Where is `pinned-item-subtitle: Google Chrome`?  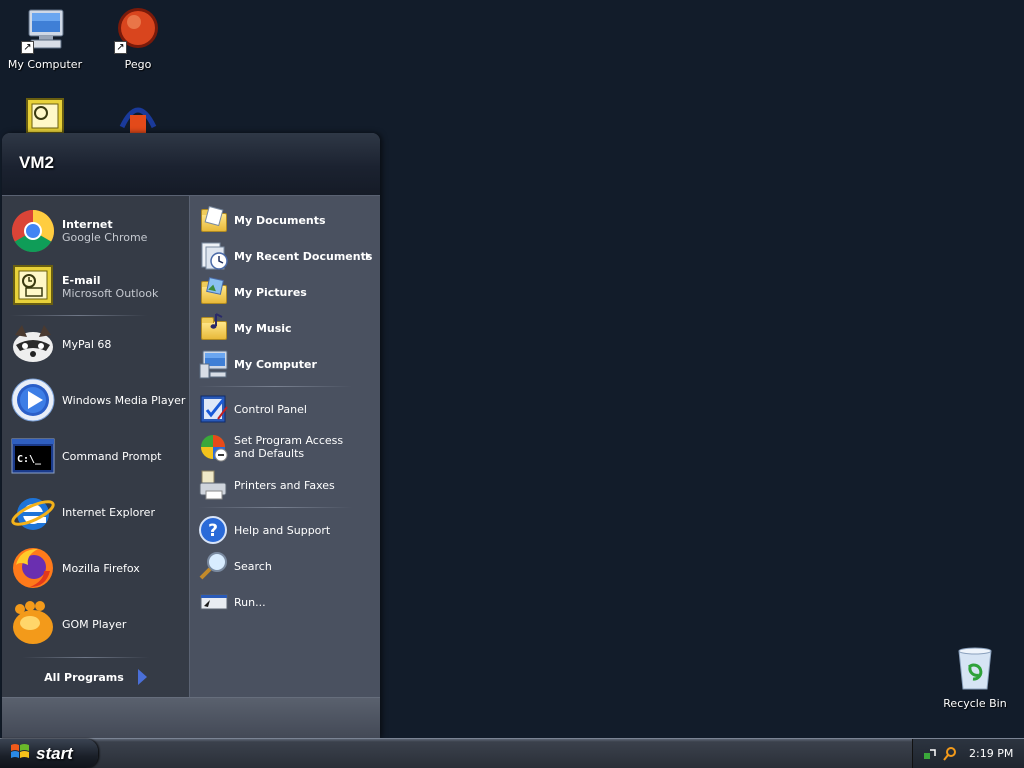 pinned-item-subtitle: Google Chrome is located at coordinates (105, 237).